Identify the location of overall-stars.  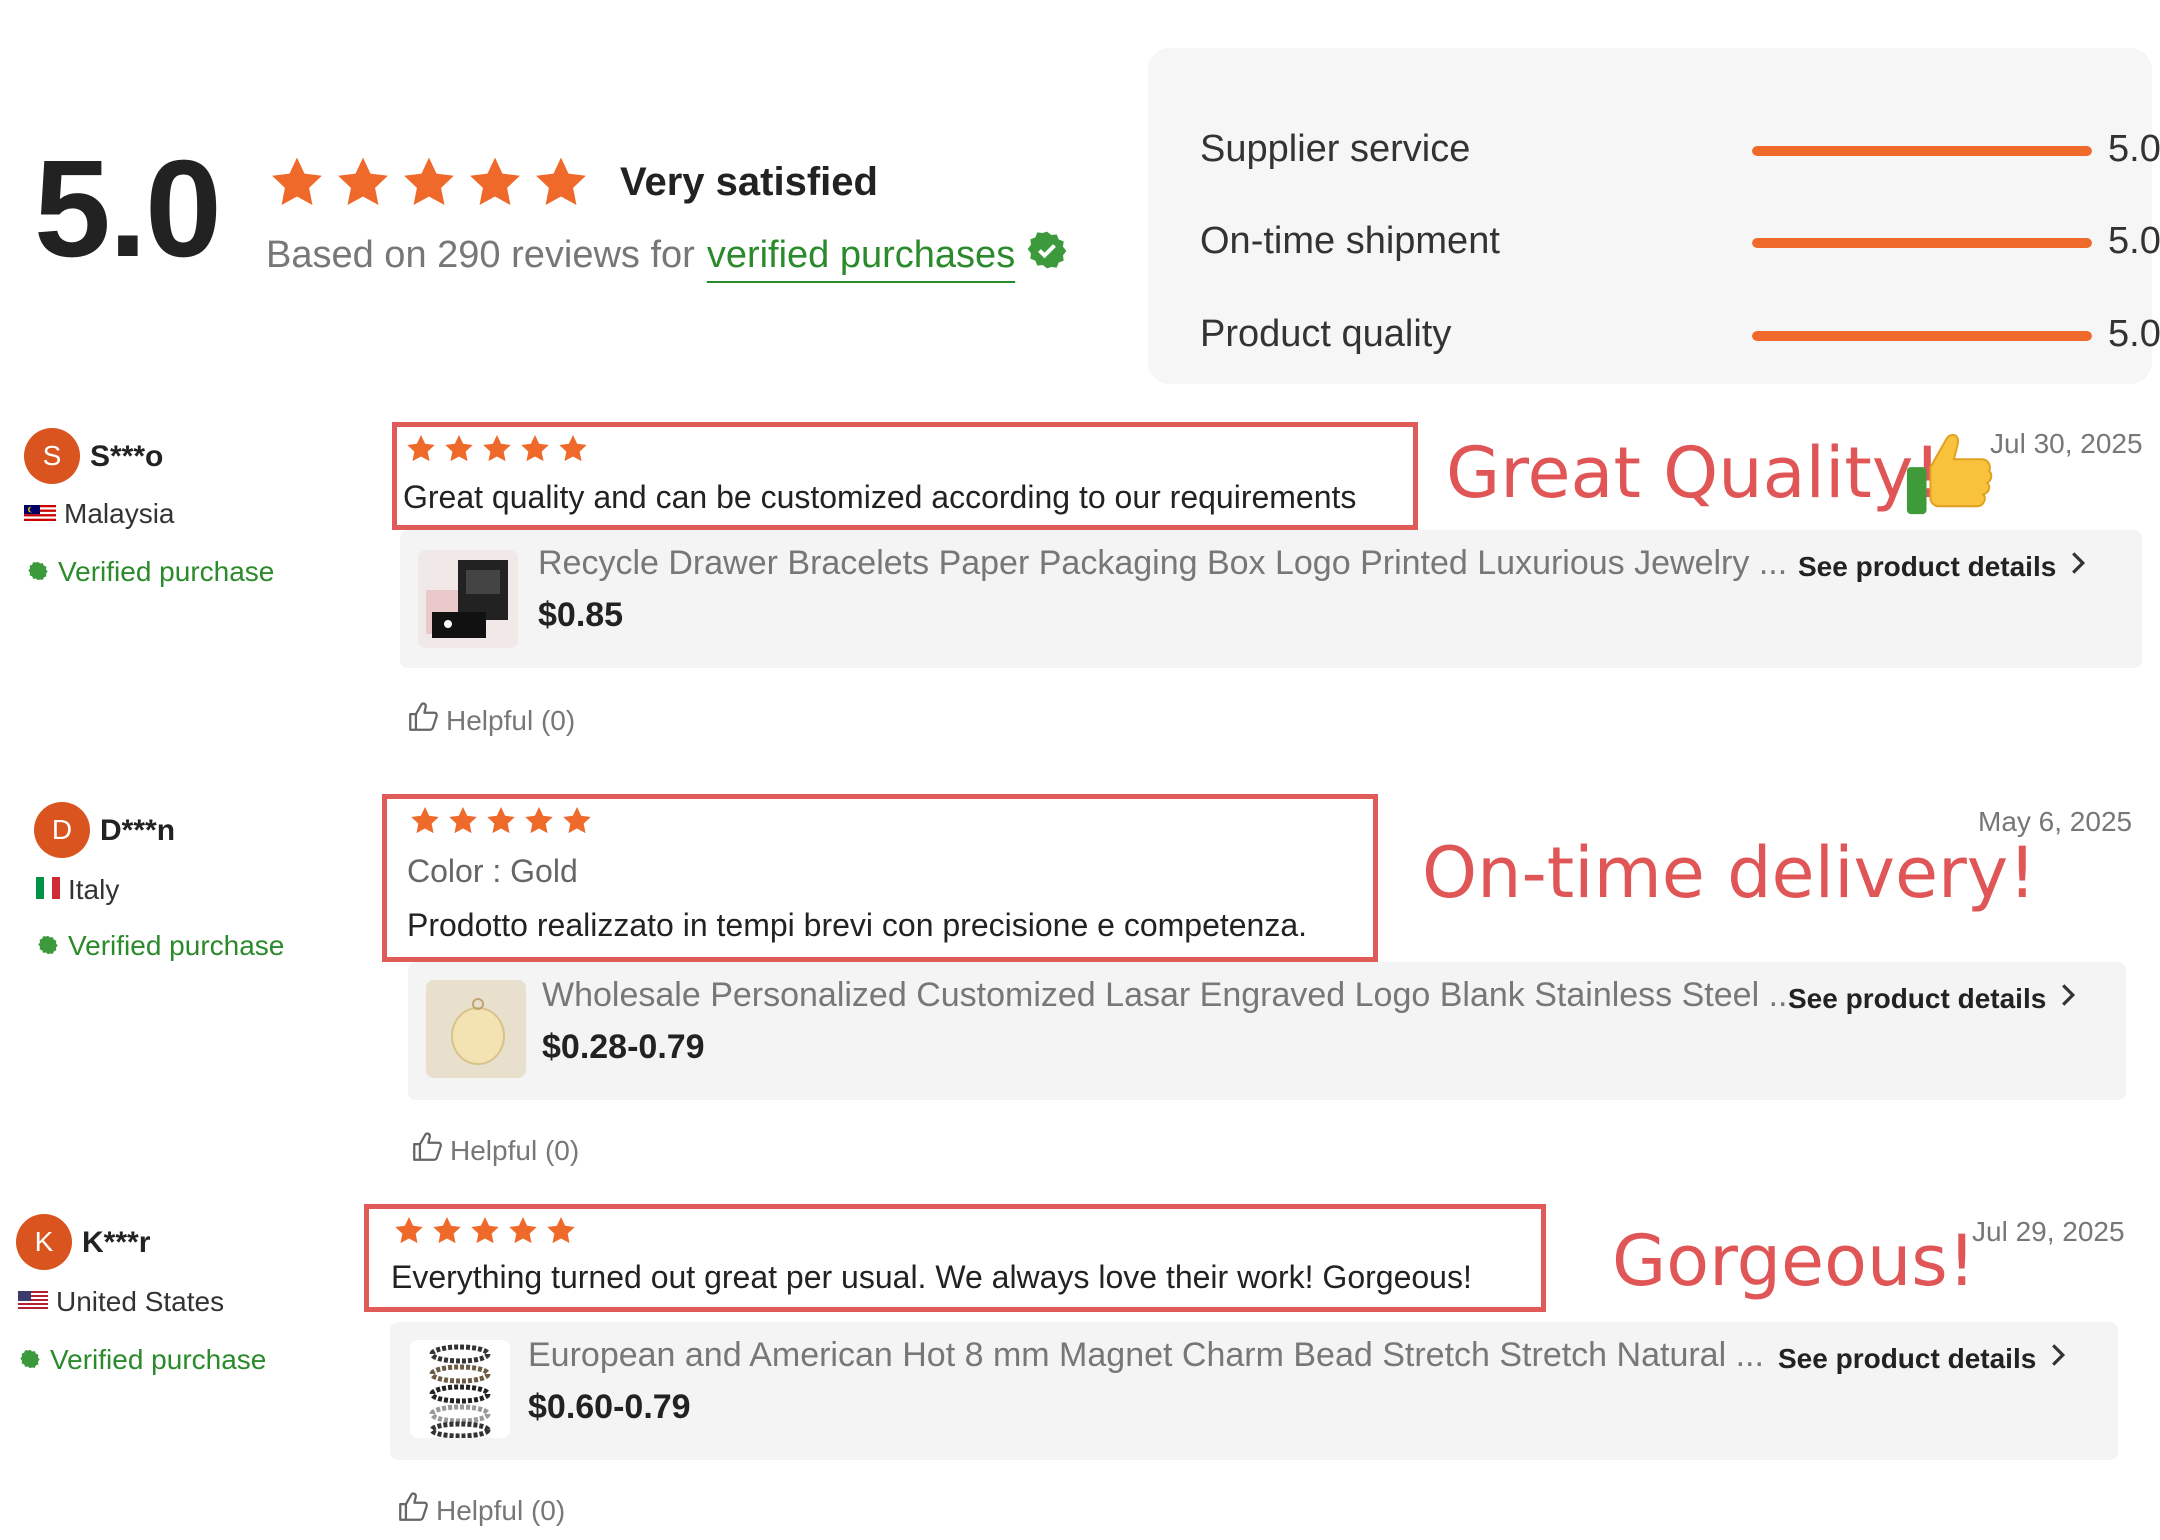
(429, 183).